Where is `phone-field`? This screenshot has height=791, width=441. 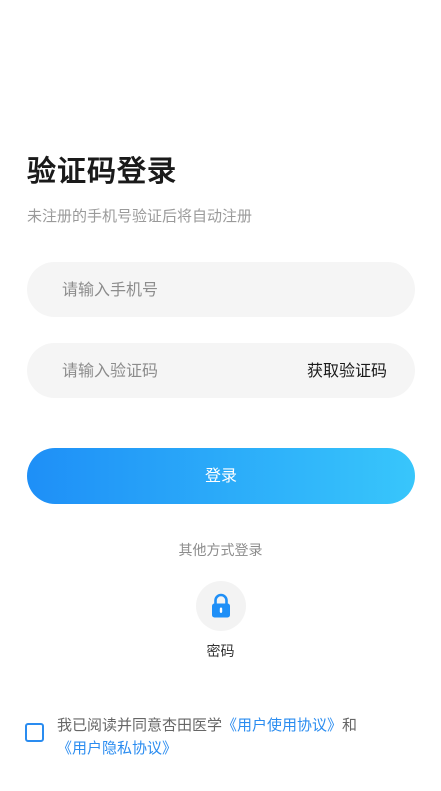 phone-field is located at coordinates (221, 289).